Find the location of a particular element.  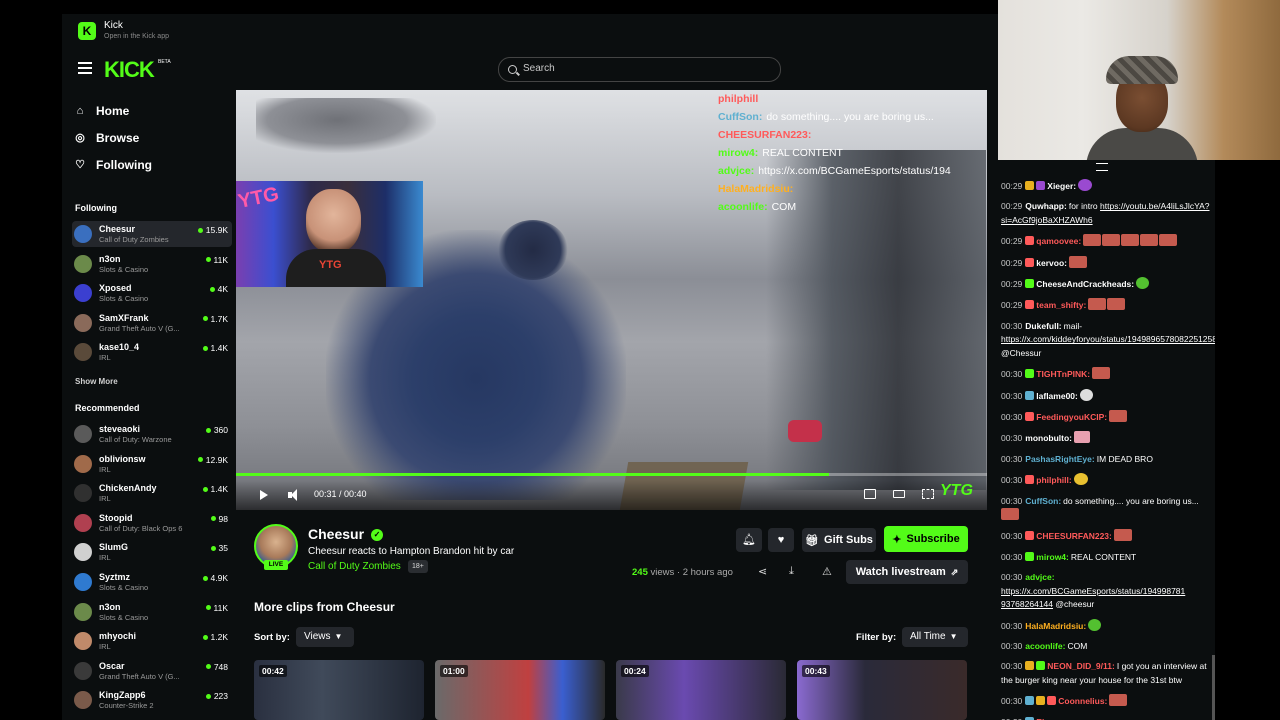

gift-subs-button: 🎁︎ Gift Subs is located at coordinates (839, 540).